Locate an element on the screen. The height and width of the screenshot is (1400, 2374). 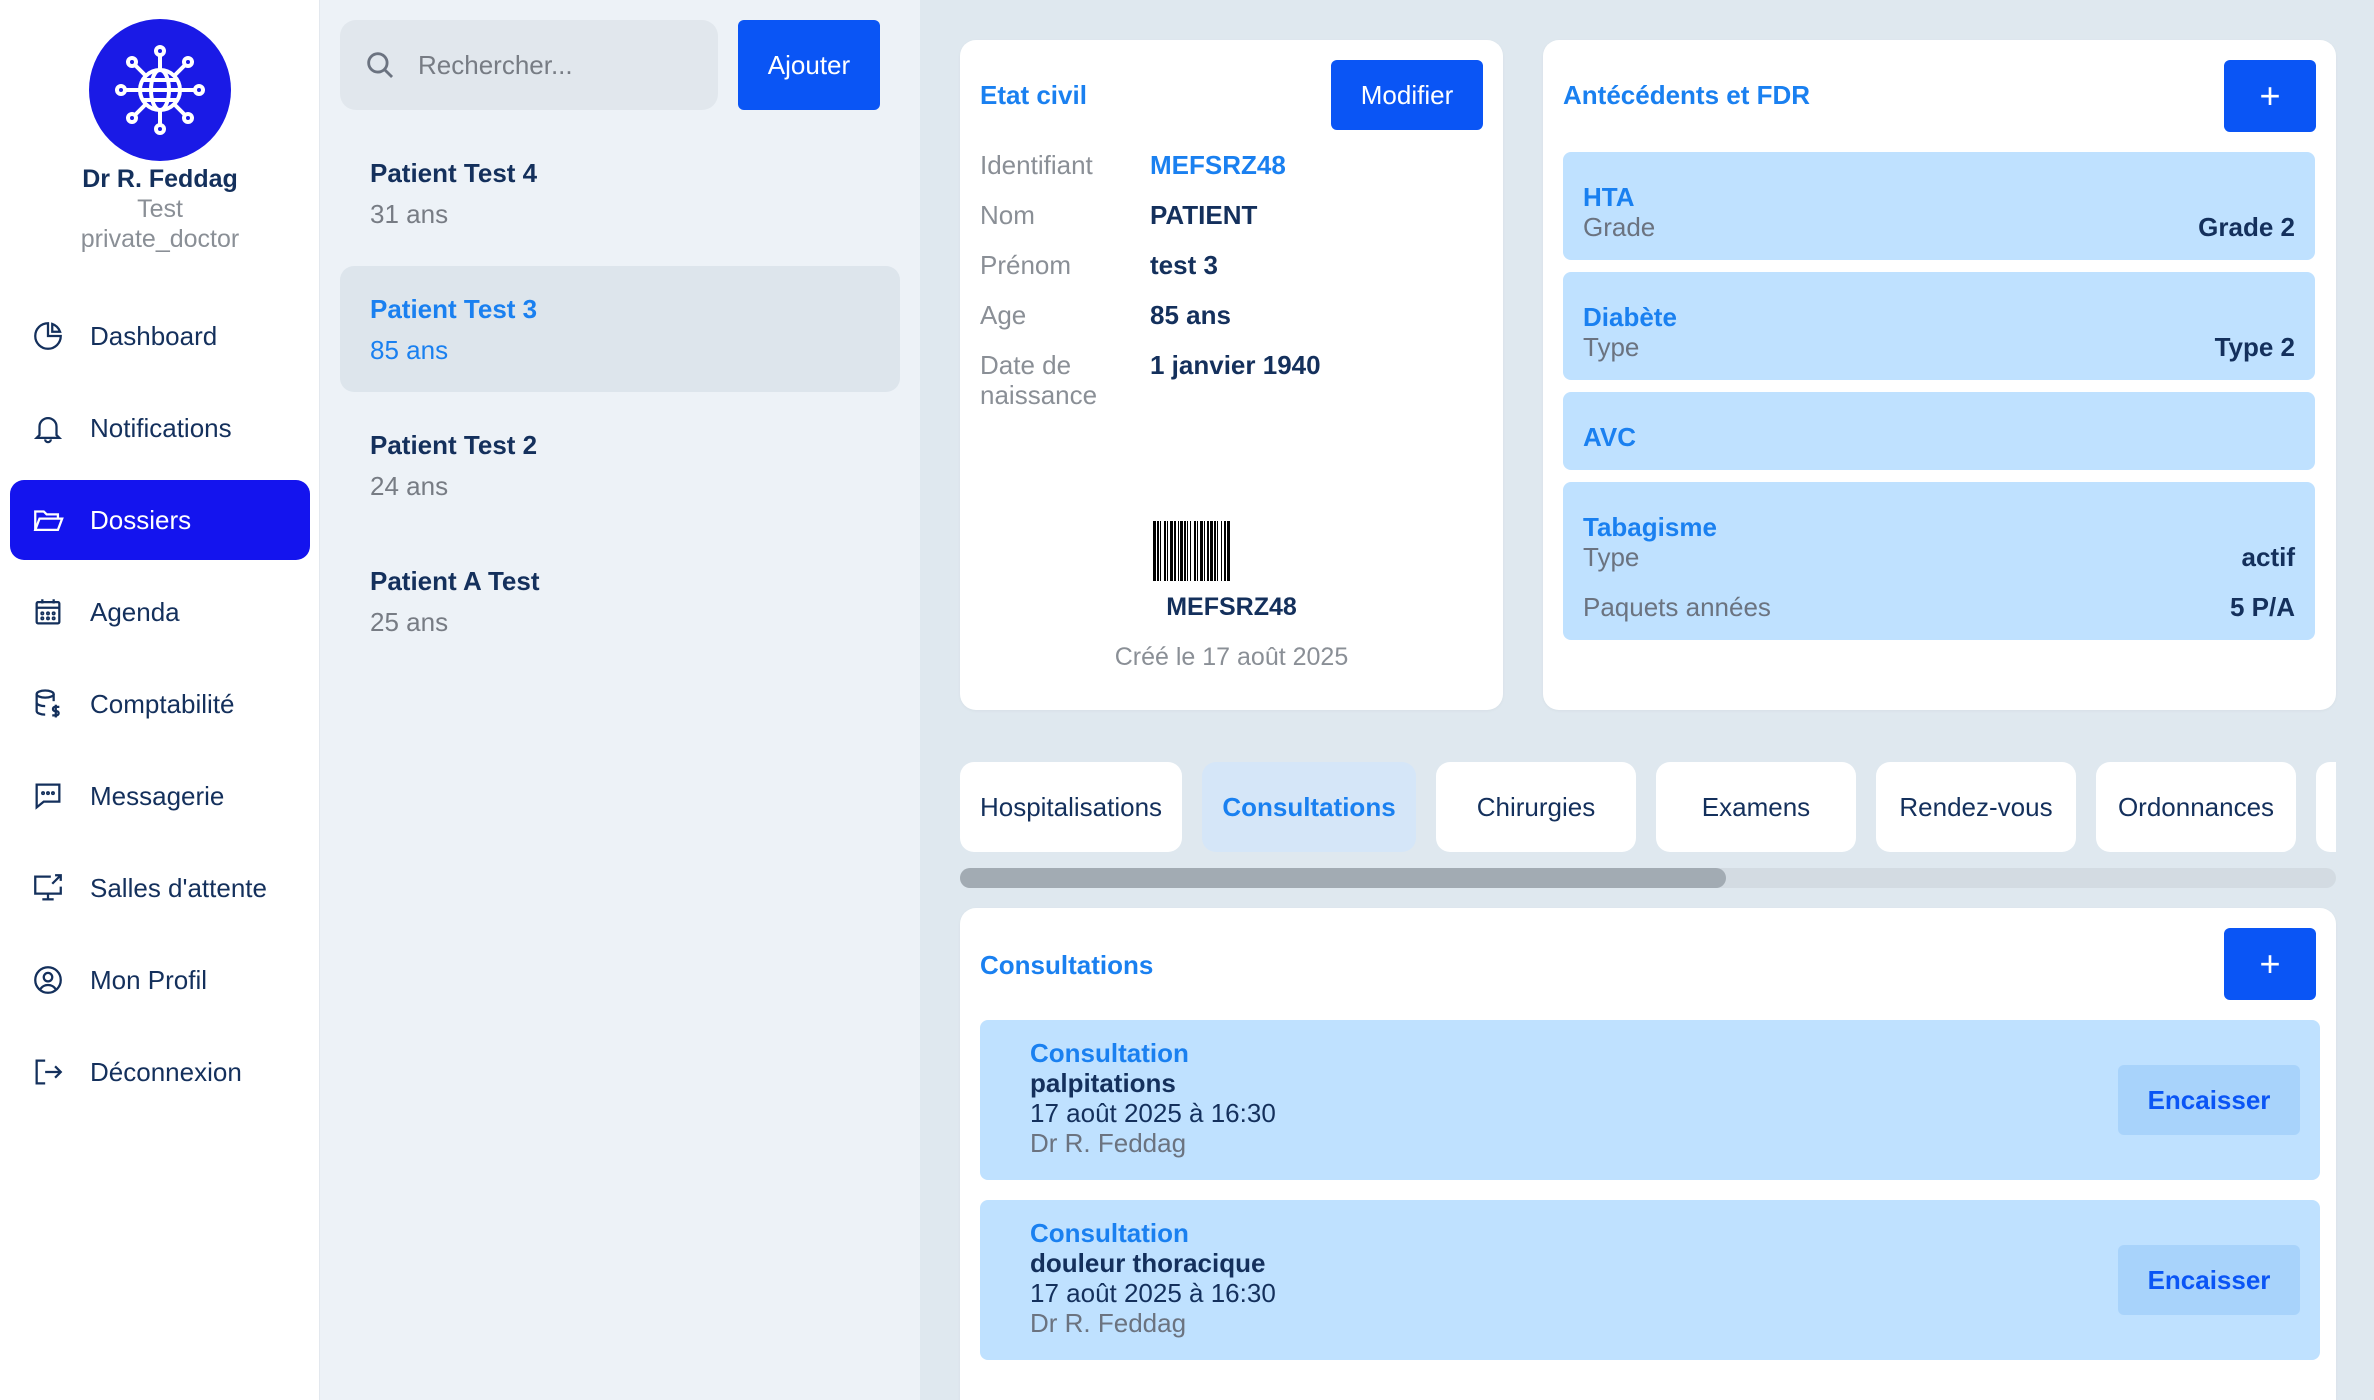
barcode-image is located at coordinates (1233, 551).